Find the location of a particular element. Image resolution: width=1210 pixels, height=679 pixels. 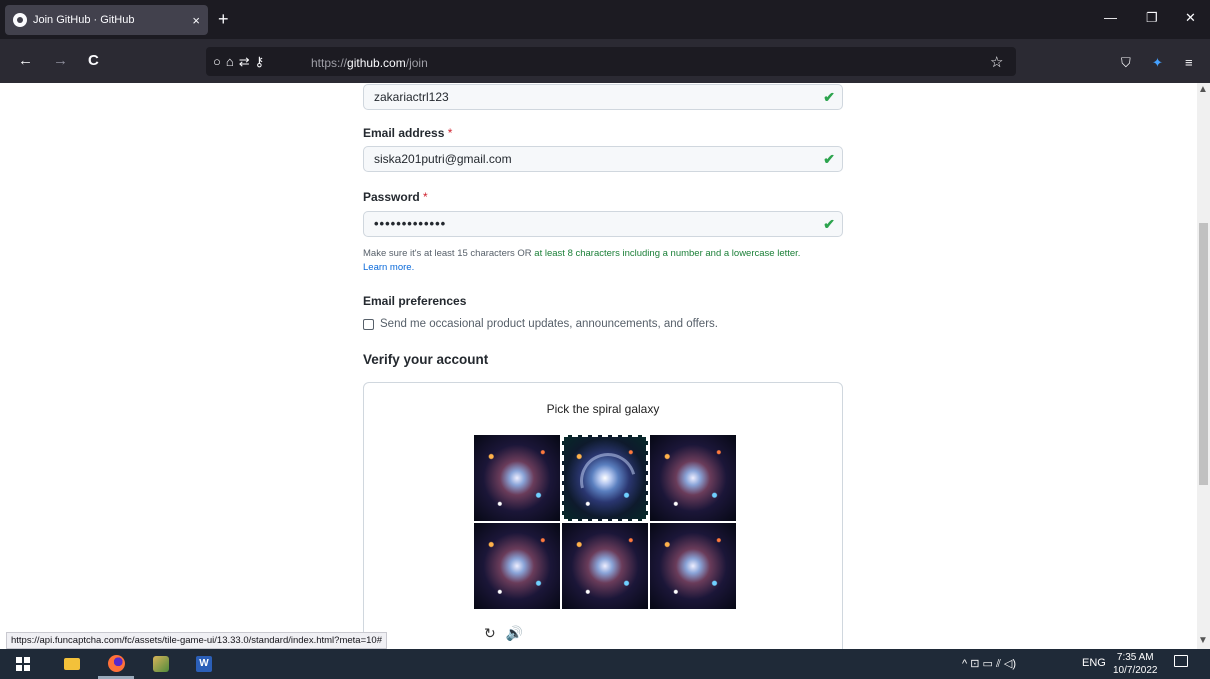

url-scheme: https:// is located at coordinates (329, 63).